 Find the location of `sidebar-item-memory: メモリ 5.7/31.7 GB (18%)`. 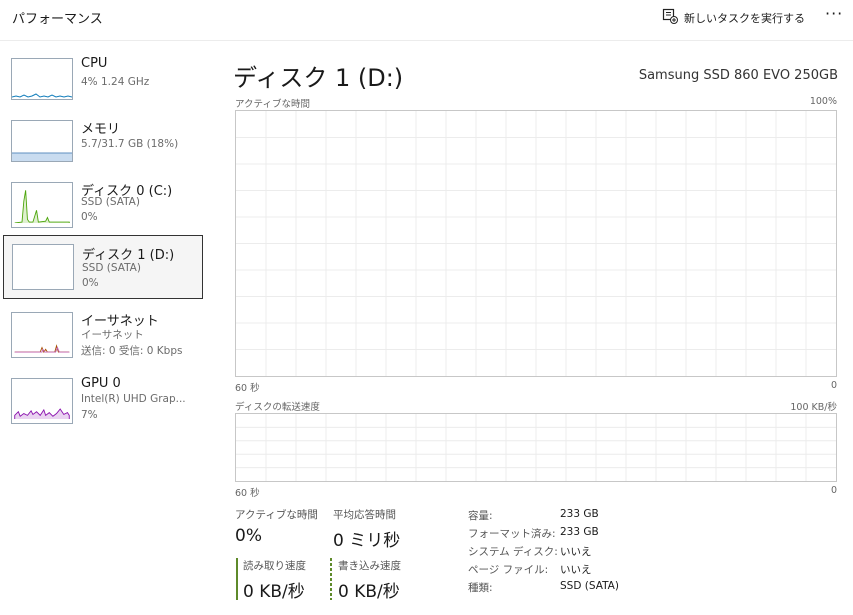

sidebar-item-memory: メモリ 5.7/31.7 GB (18%) is located at coordinates (103, 146).